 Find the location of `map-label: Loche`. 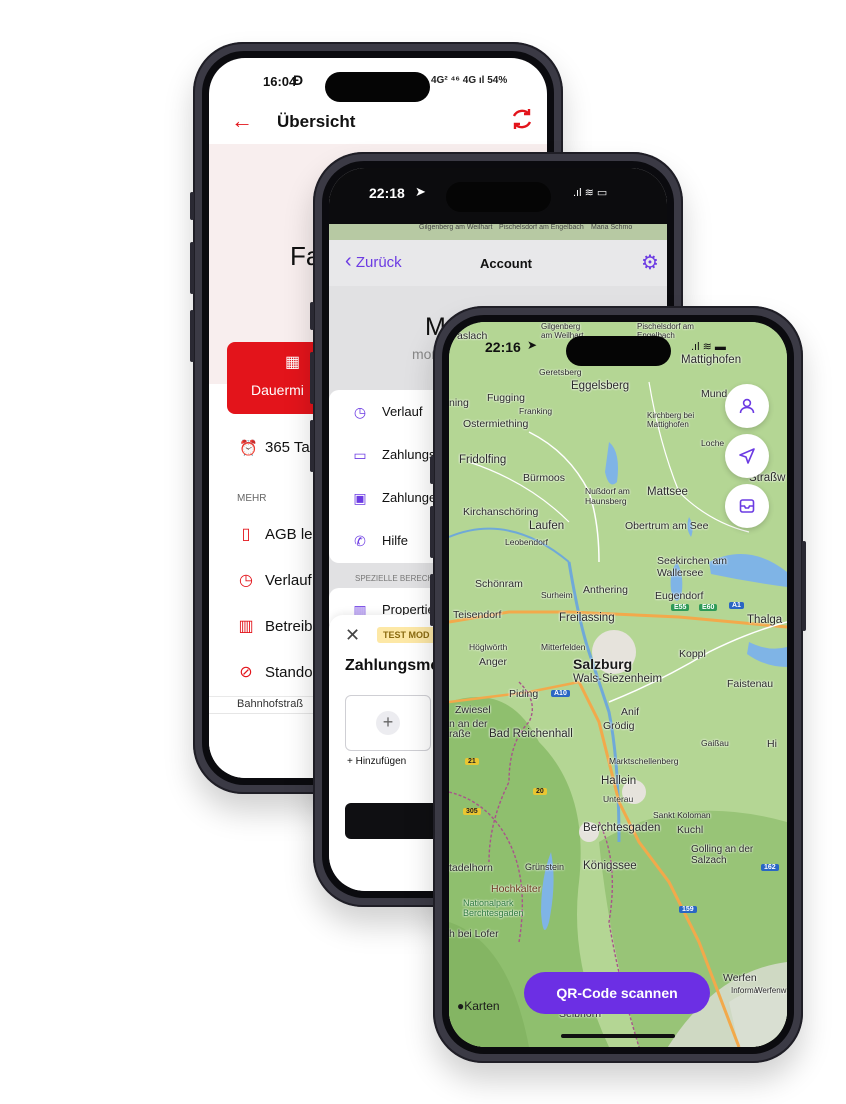

map-label: Loche is located at coordinates (713, 443).